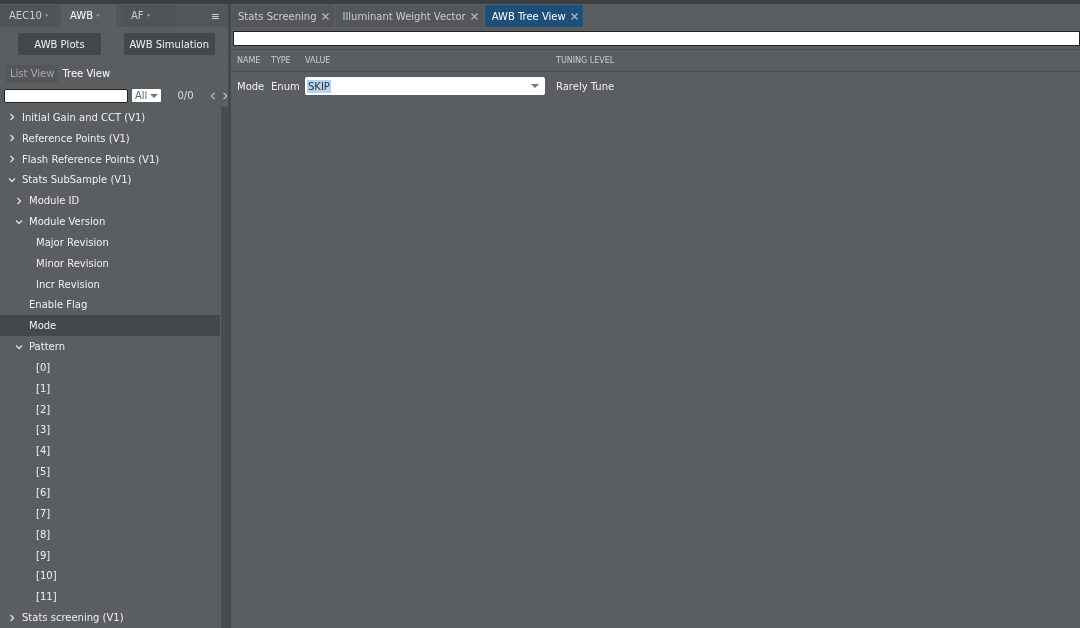  I want to click on tree-item: Enable Flag, so click(110, 305).